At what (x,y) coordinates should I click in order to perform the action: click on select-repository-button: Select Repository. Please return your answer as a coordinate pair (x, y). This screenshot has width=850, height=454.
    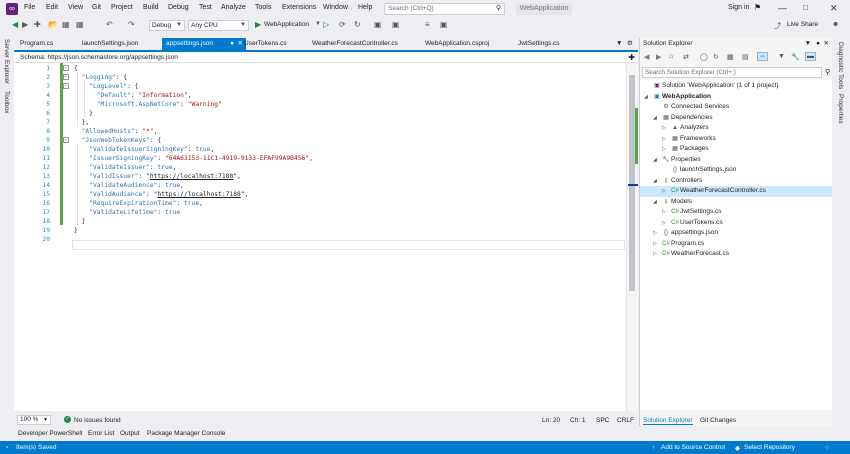
    Looking at the image, I should click on (769, 447).